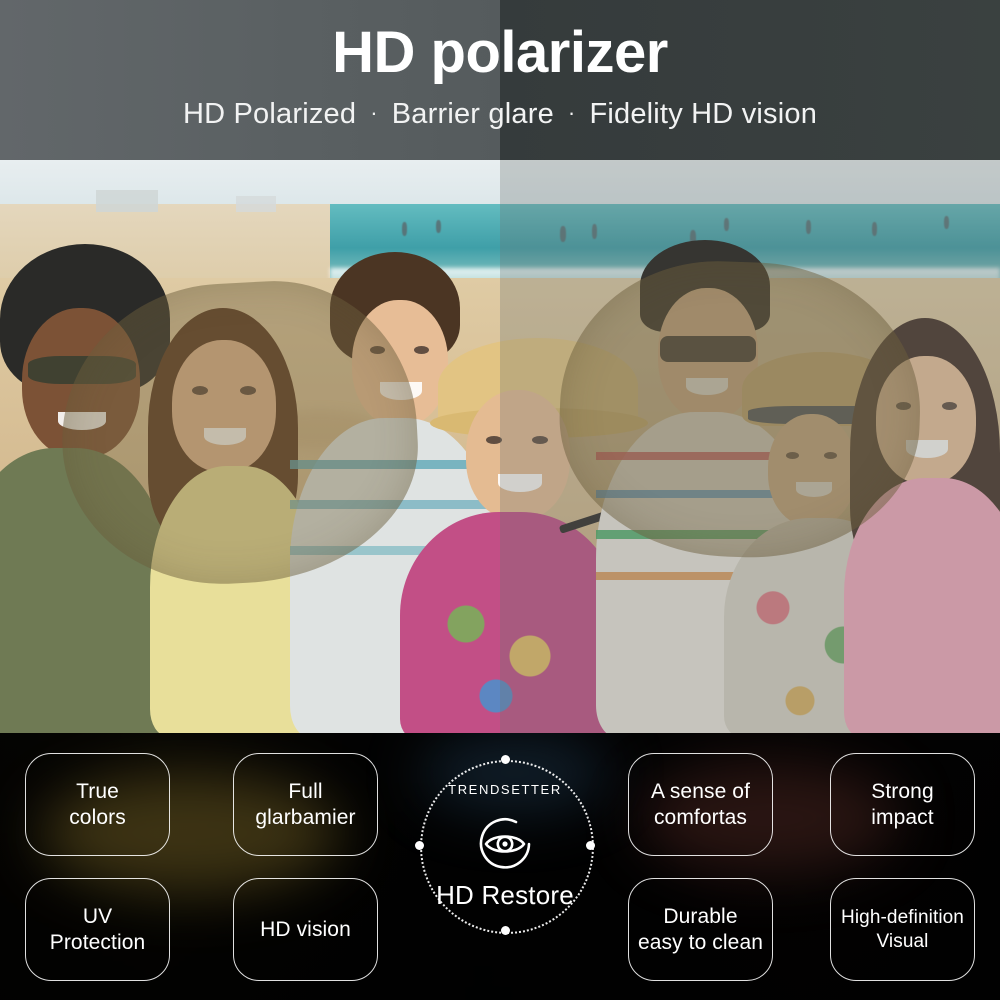 The width and height of the screenshot is (1000, 1000). Describe the element at coordinates (500, 52) in the screenshot. I see `page-title: HD polarizer` at that location.